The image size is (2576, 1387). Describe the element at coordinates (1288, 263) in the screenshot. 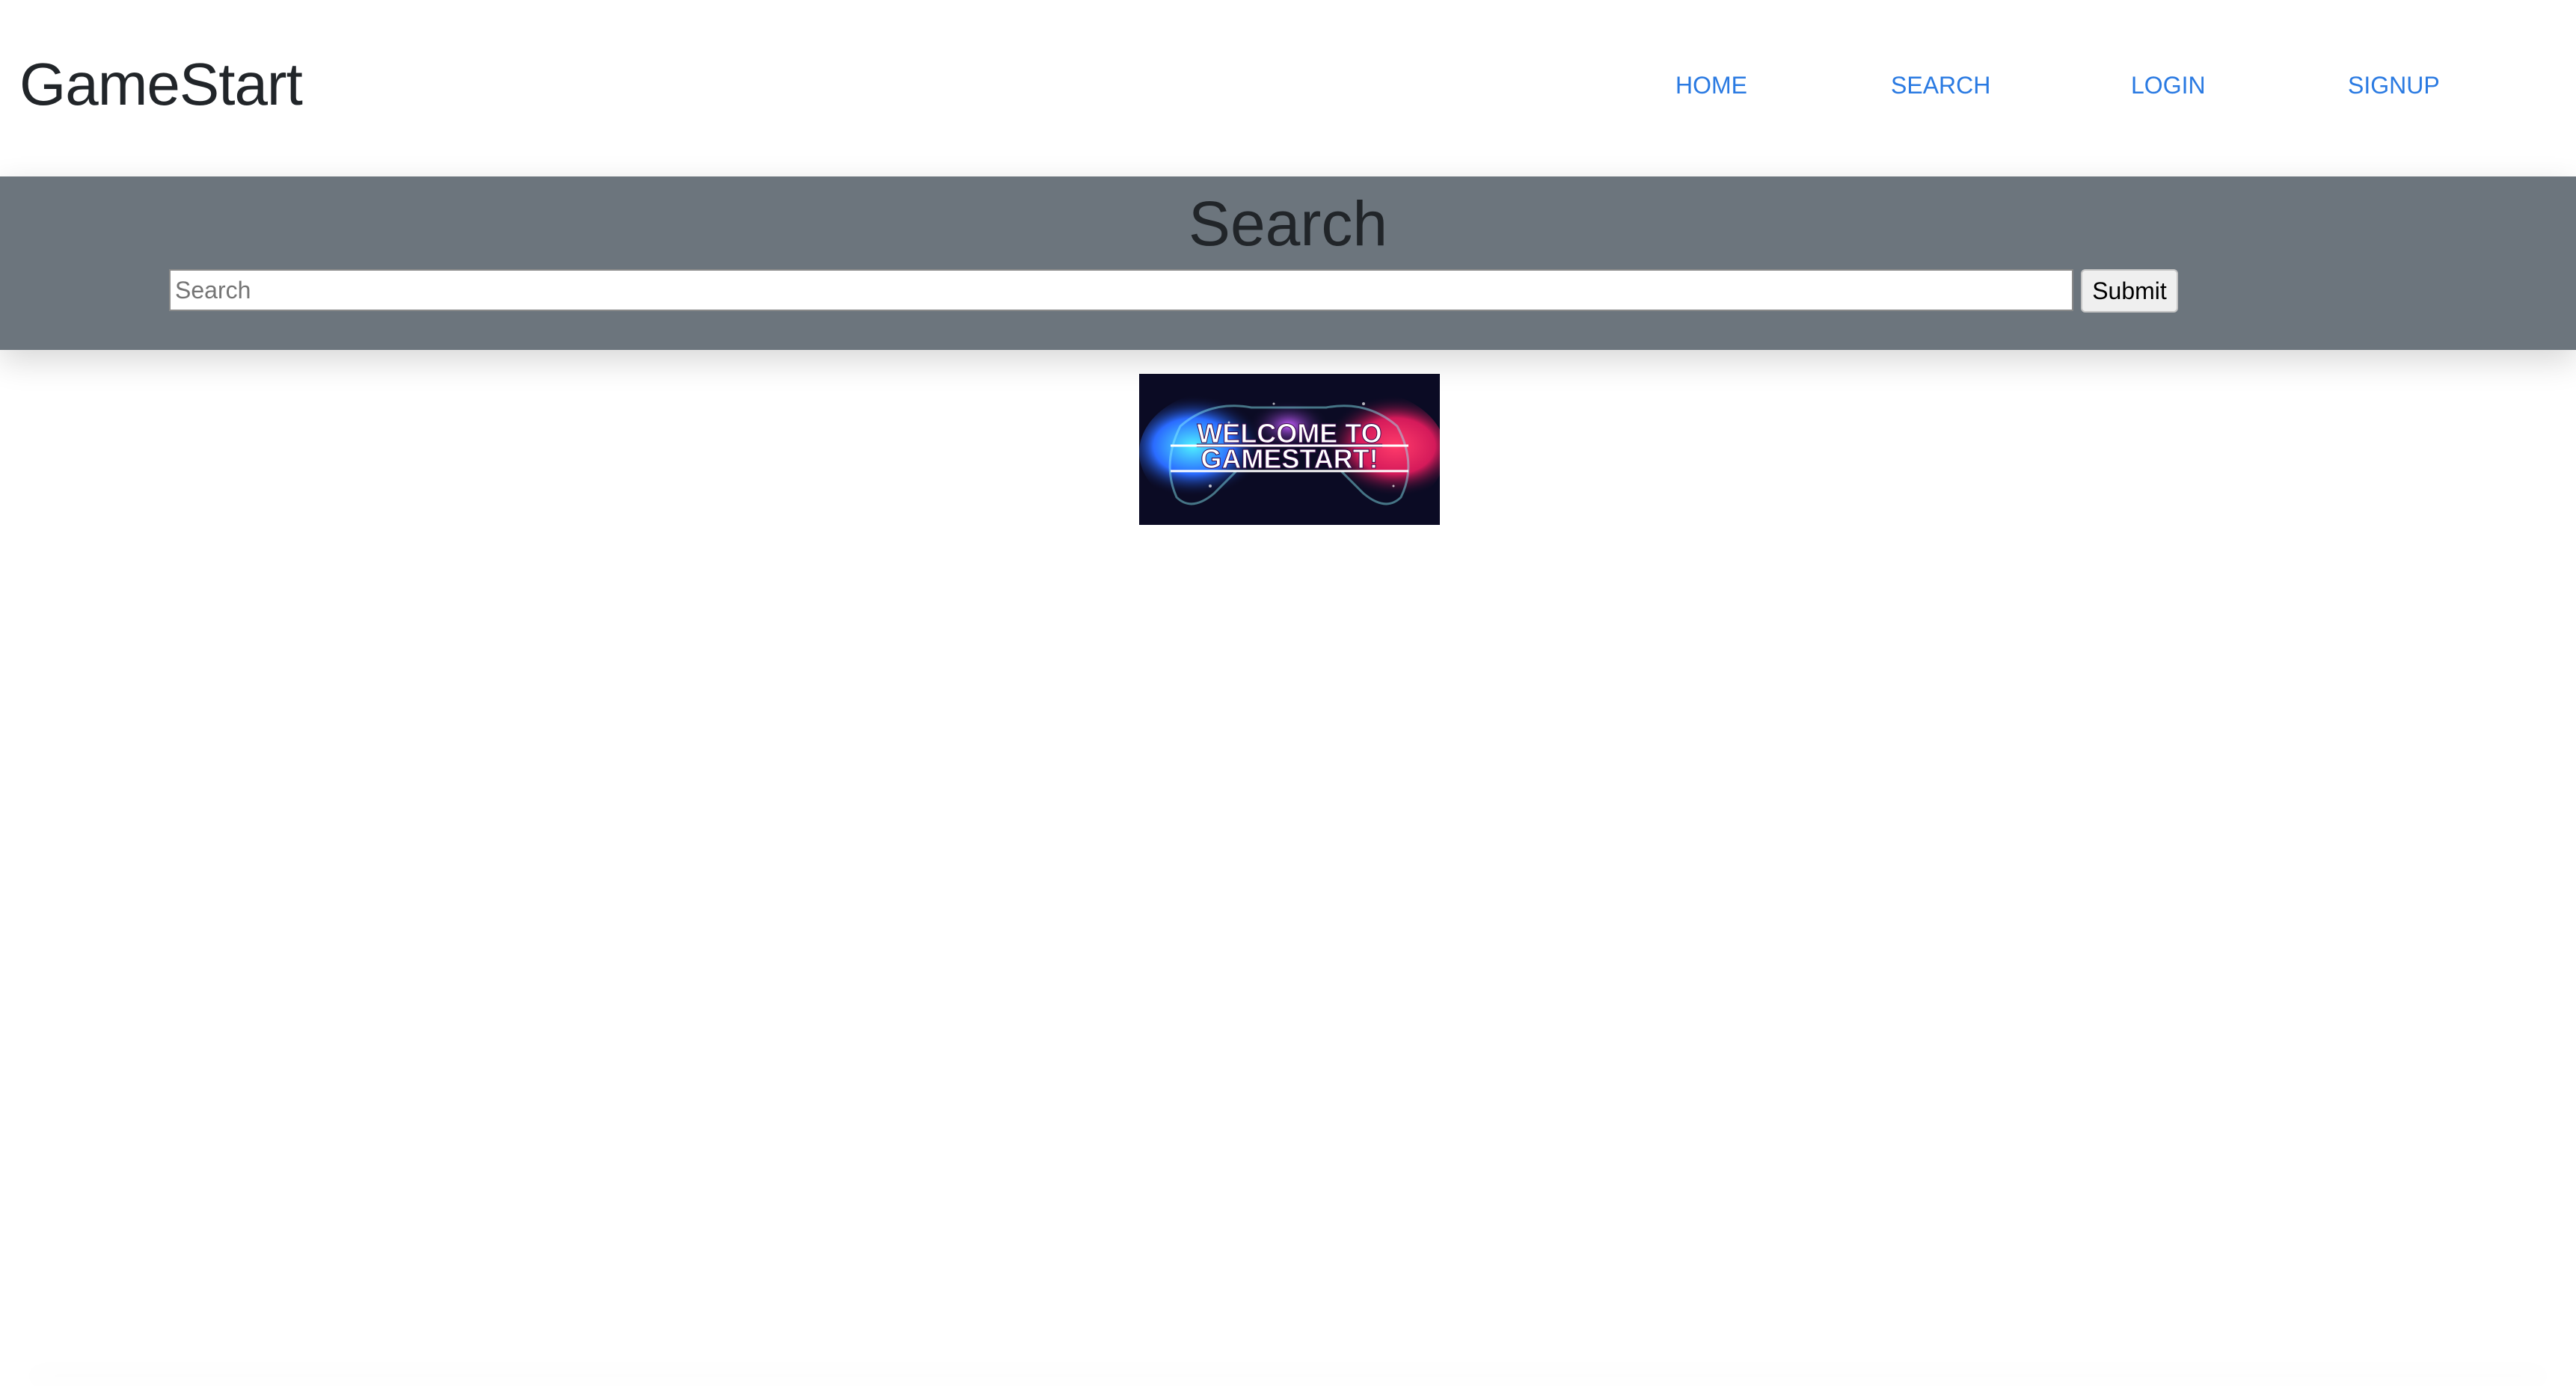

I see `search-section: Search Submit` at that location.